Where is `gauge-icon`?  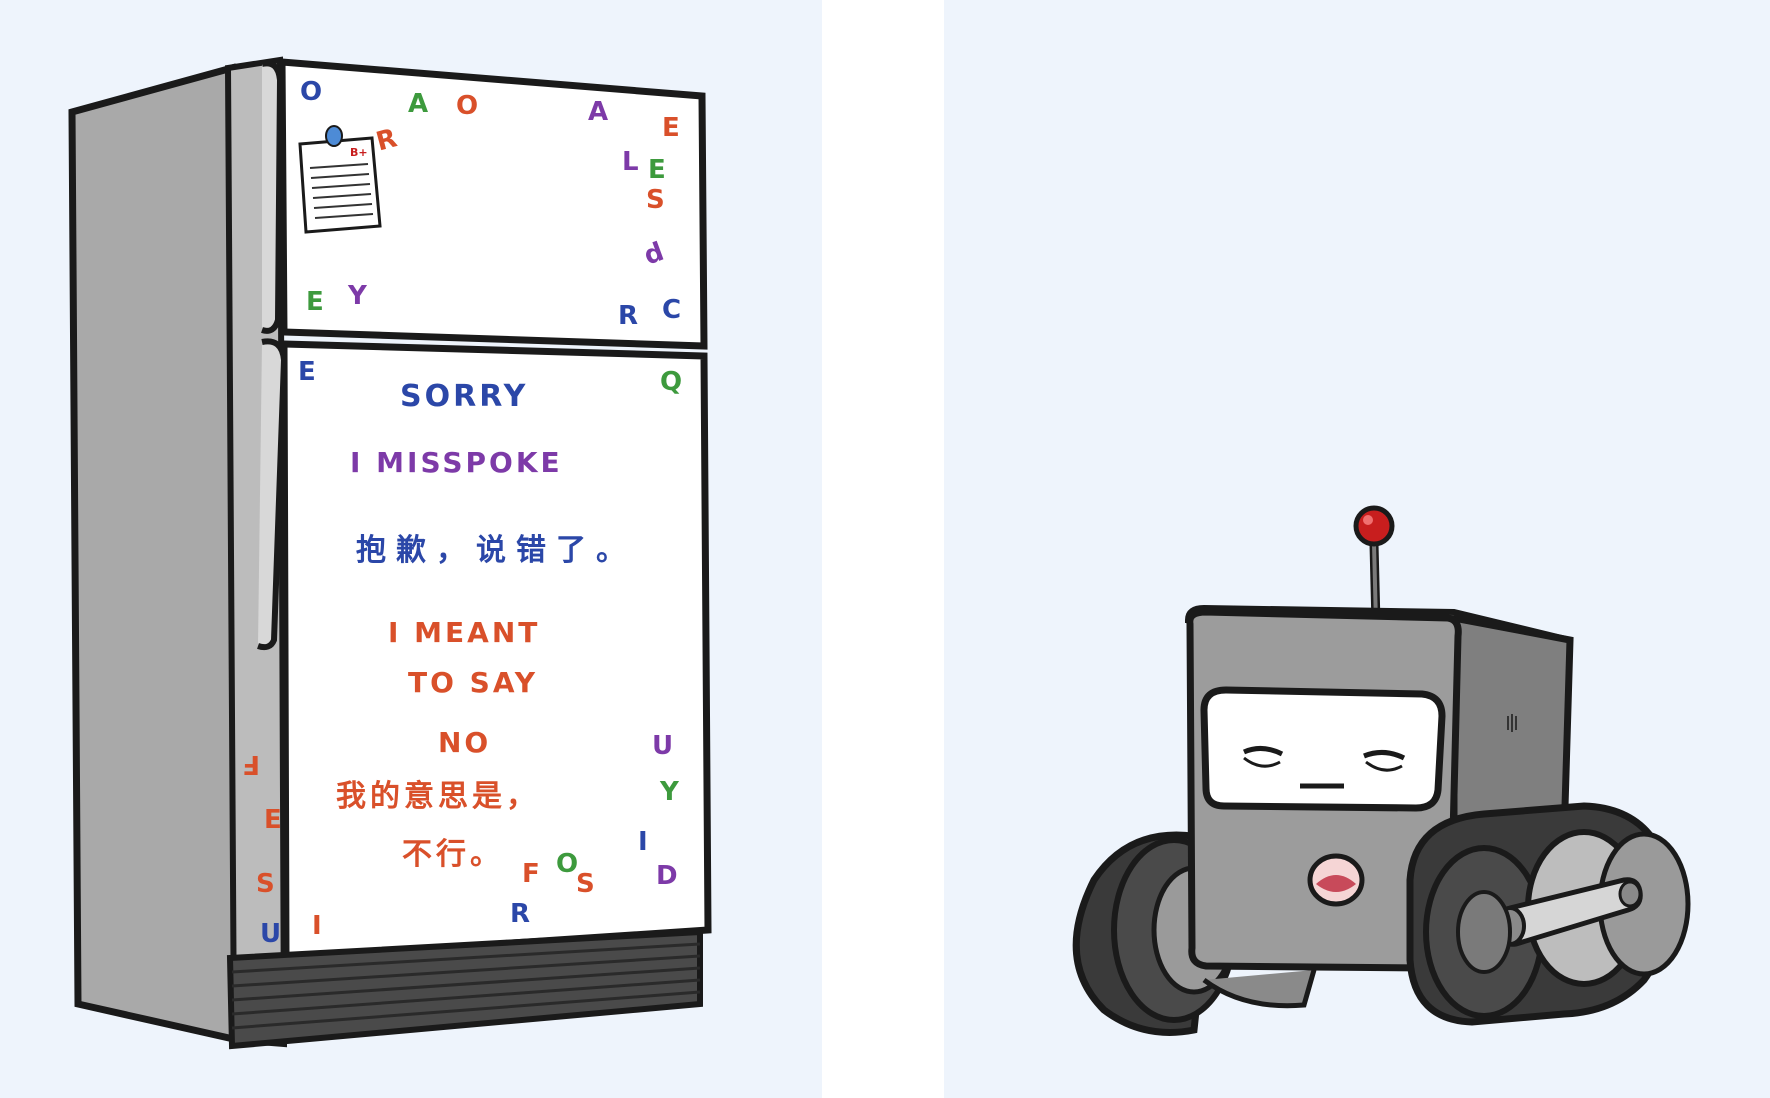
gauge-icon is located at coordinates (1336, 880).